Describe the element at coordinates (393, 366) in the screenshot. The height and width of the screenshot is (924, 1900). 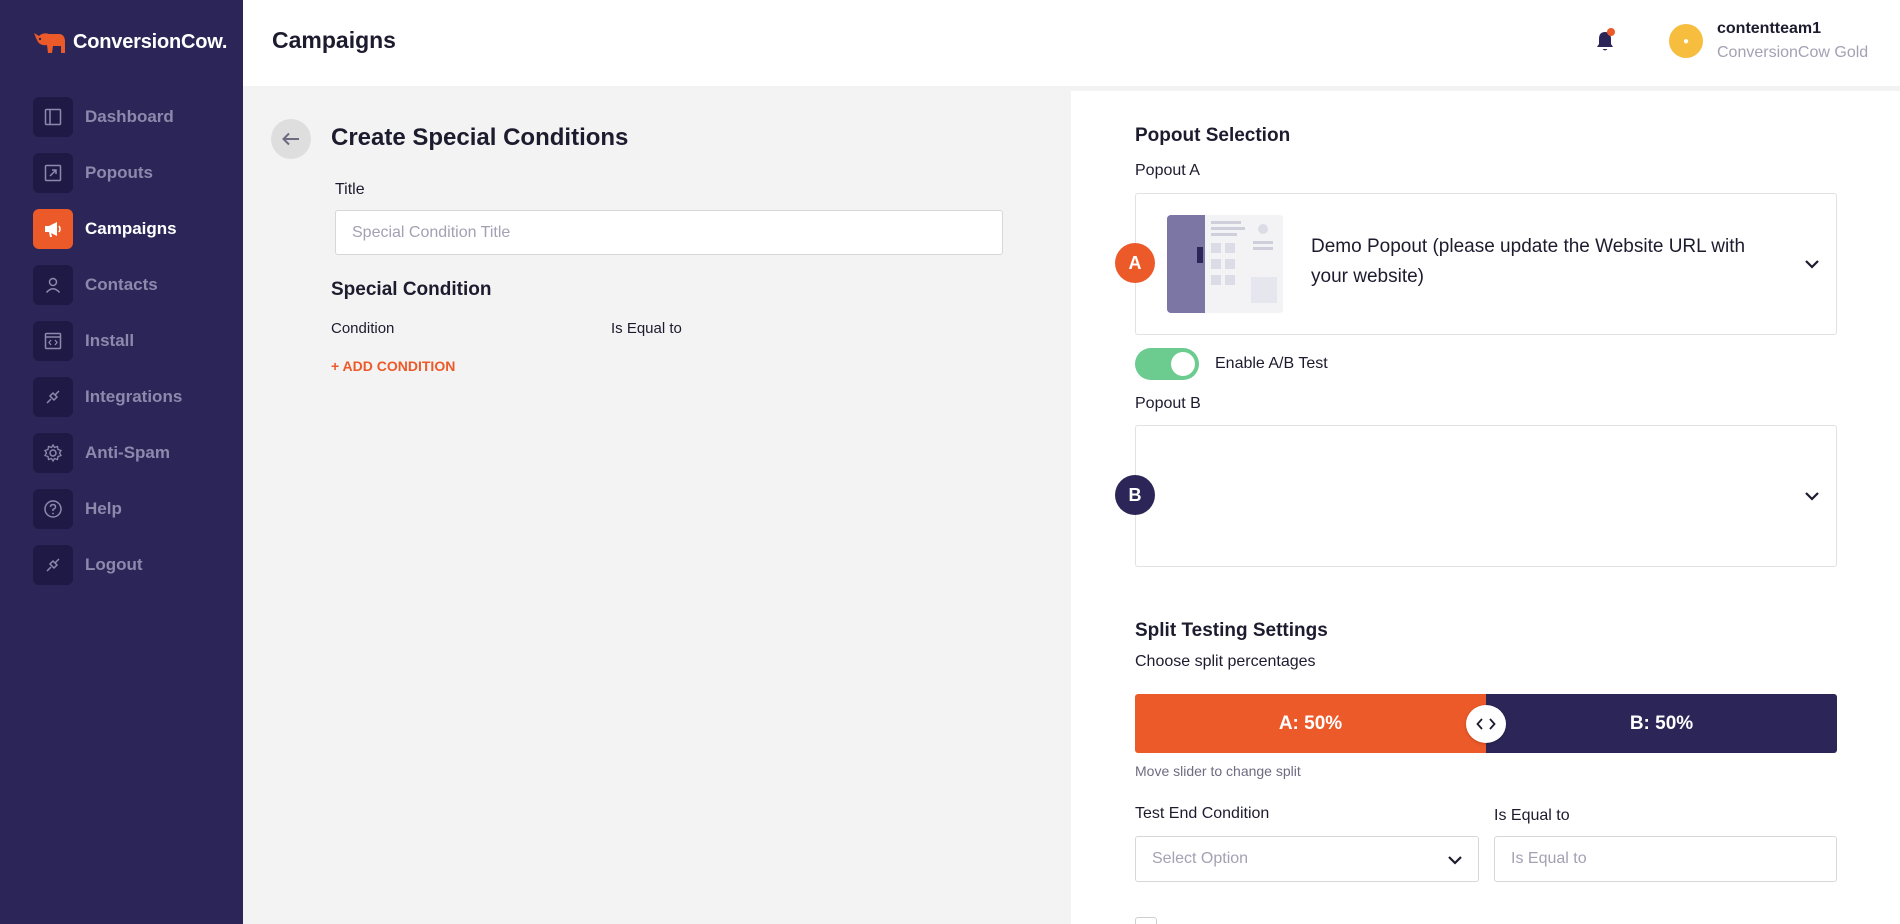
I see `add-condition-button: + ADD CONDITION` at that location.